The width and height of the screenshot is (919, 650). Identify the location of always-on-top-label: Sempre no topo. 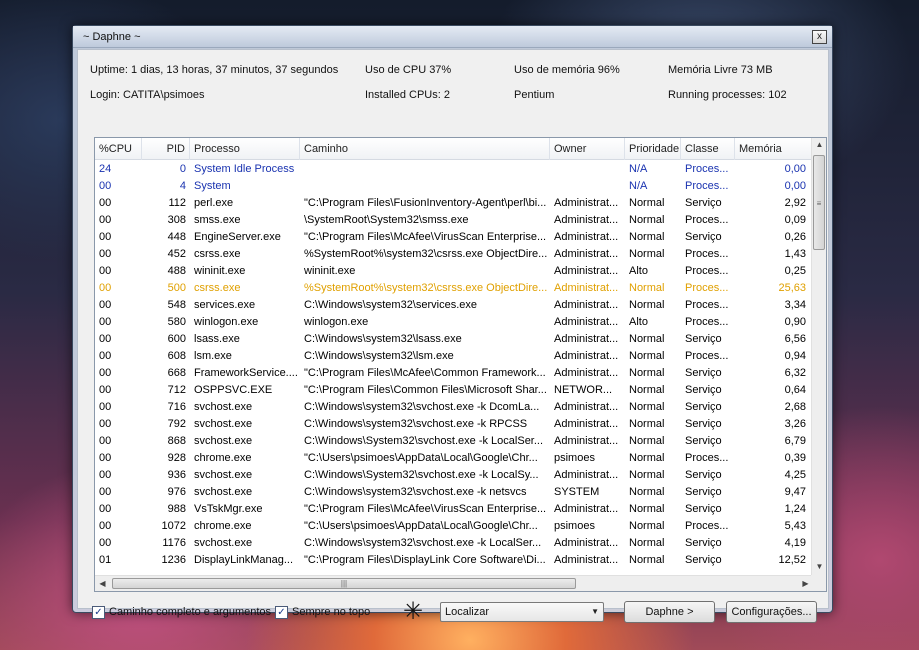
(331, 612).